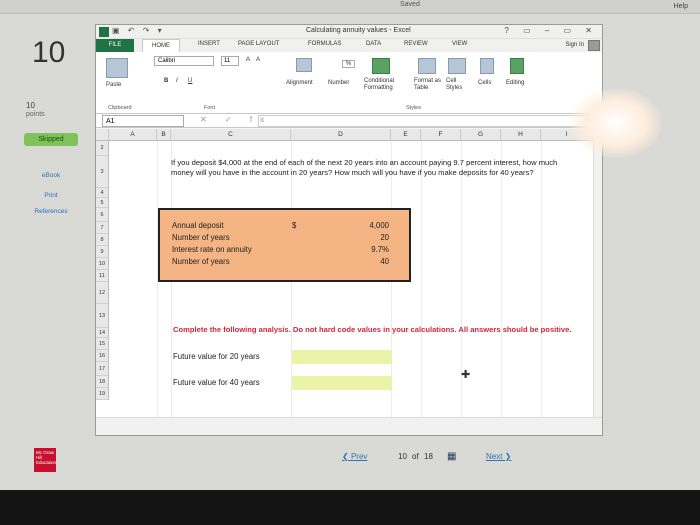 The image size is (700, 525). I want to click on column-header: D, so click(341, 135).